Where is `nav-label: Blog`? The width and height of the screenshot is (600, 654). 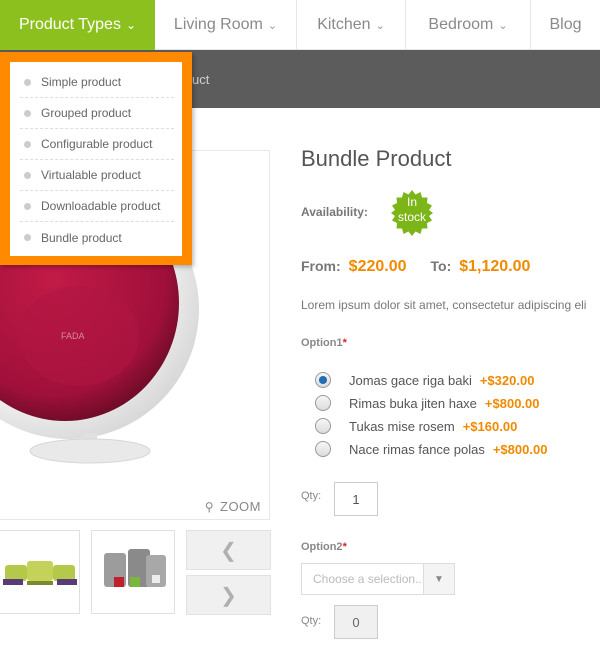 nav-label: Blog is located at coordinates (565, 24).